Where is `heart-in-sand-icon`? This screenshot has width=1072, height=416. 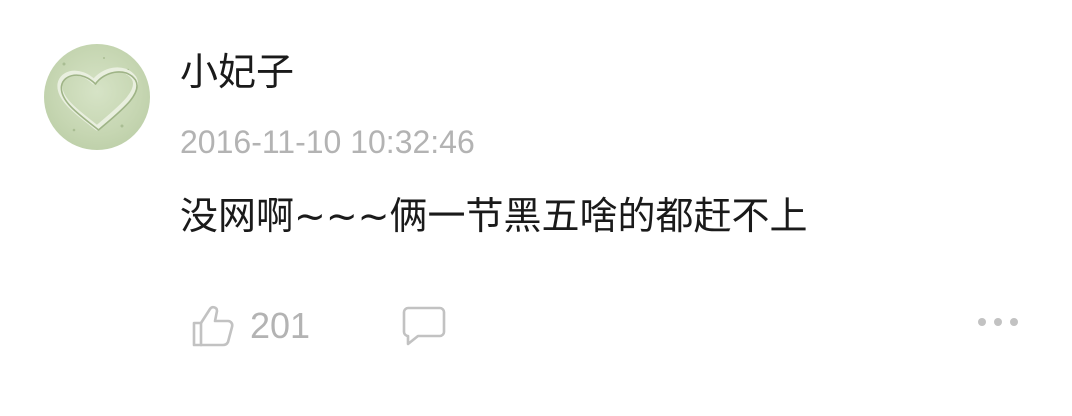 heart-in-sand-icon is located at coordinates (98, 94).